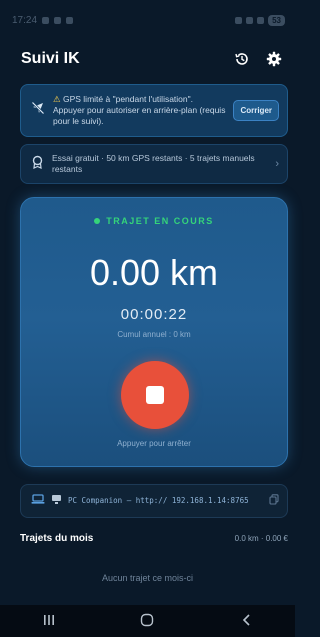  I want to click on laptop-icon, so click(38, 501).